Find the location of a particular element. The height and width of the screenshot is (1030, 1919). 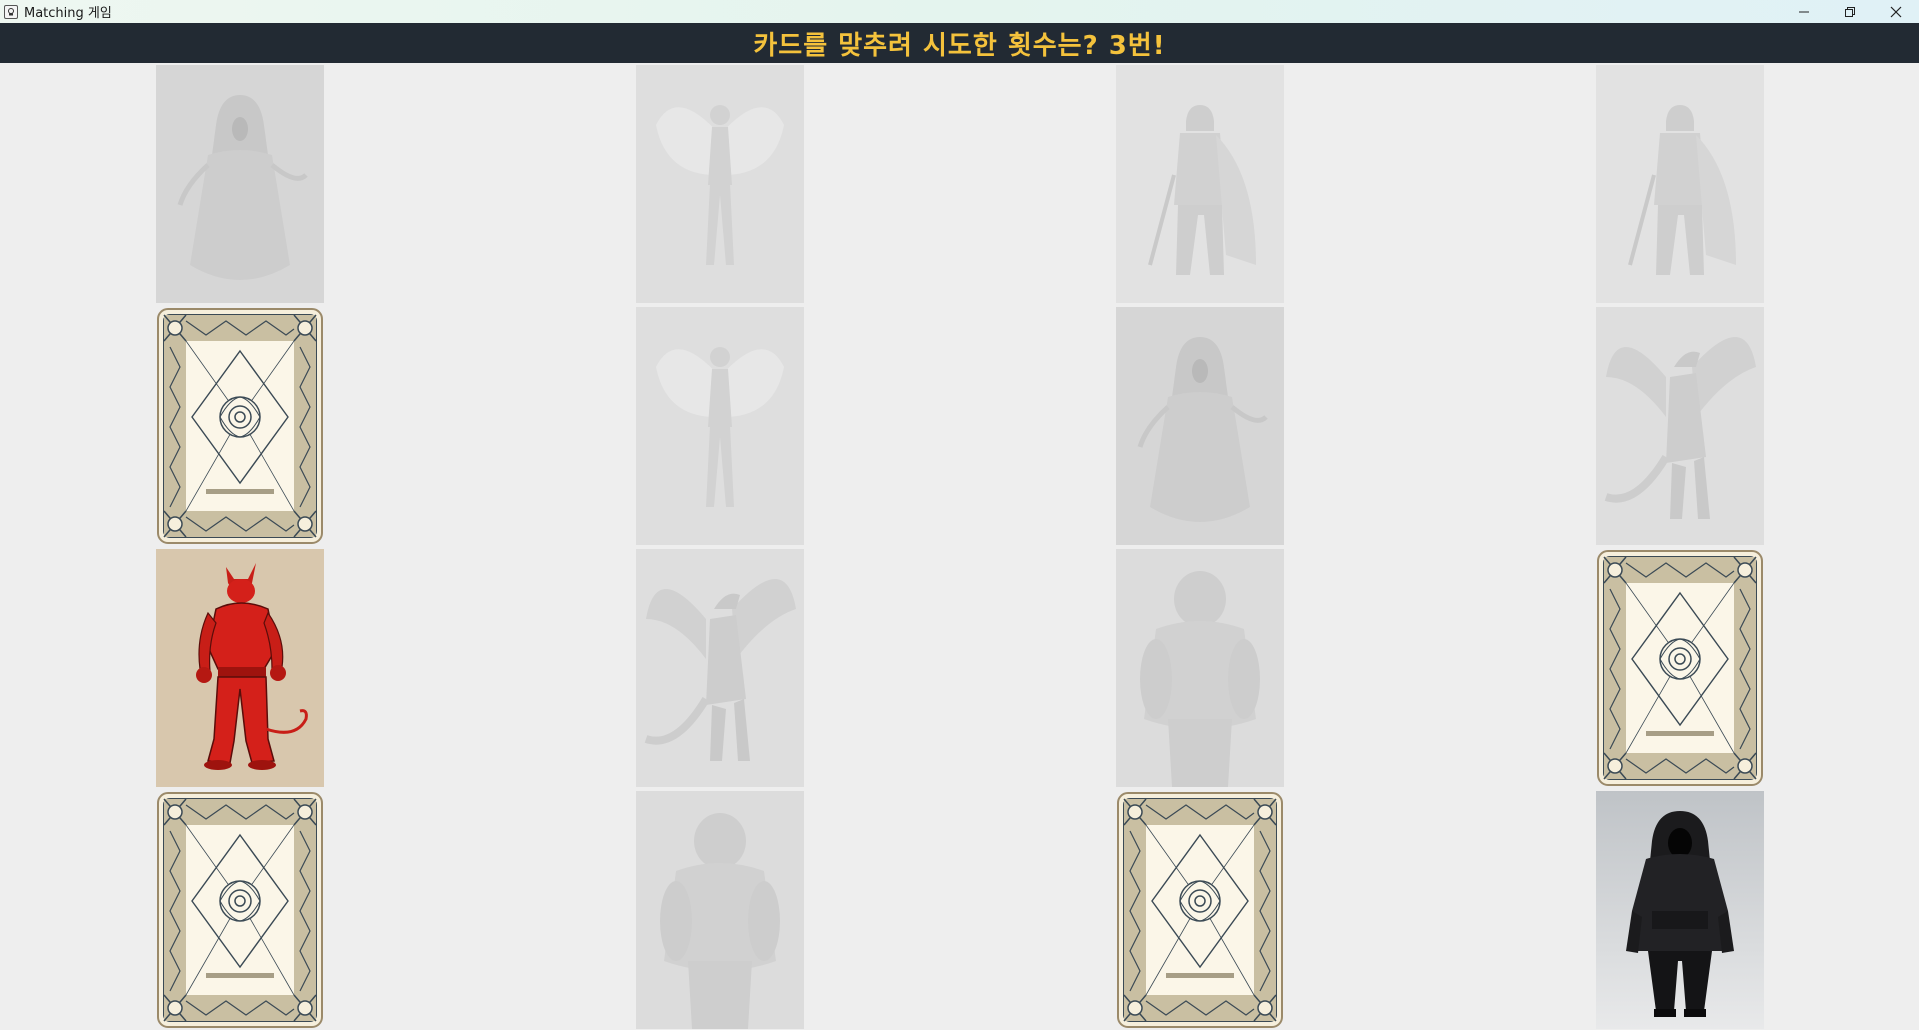

app-icon is located at coordinates (11, 11).